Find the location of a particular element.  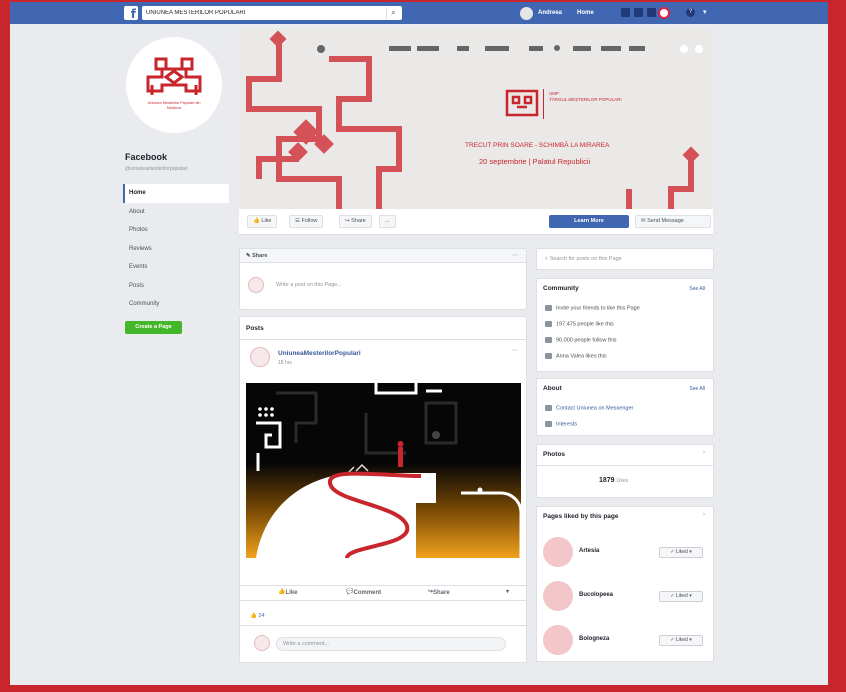

post-share-button: ↪ Share is located at coordinates (439, 592).